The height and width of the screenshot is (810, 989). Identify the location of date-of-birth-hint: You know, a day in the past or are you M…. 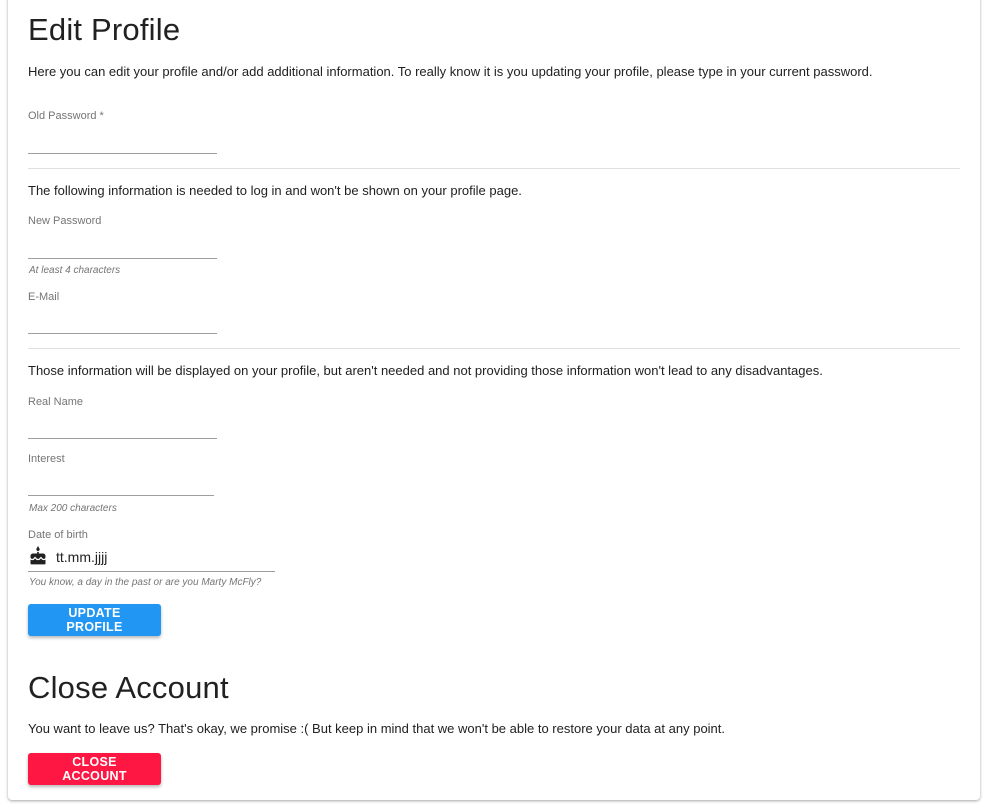
(145, 582).